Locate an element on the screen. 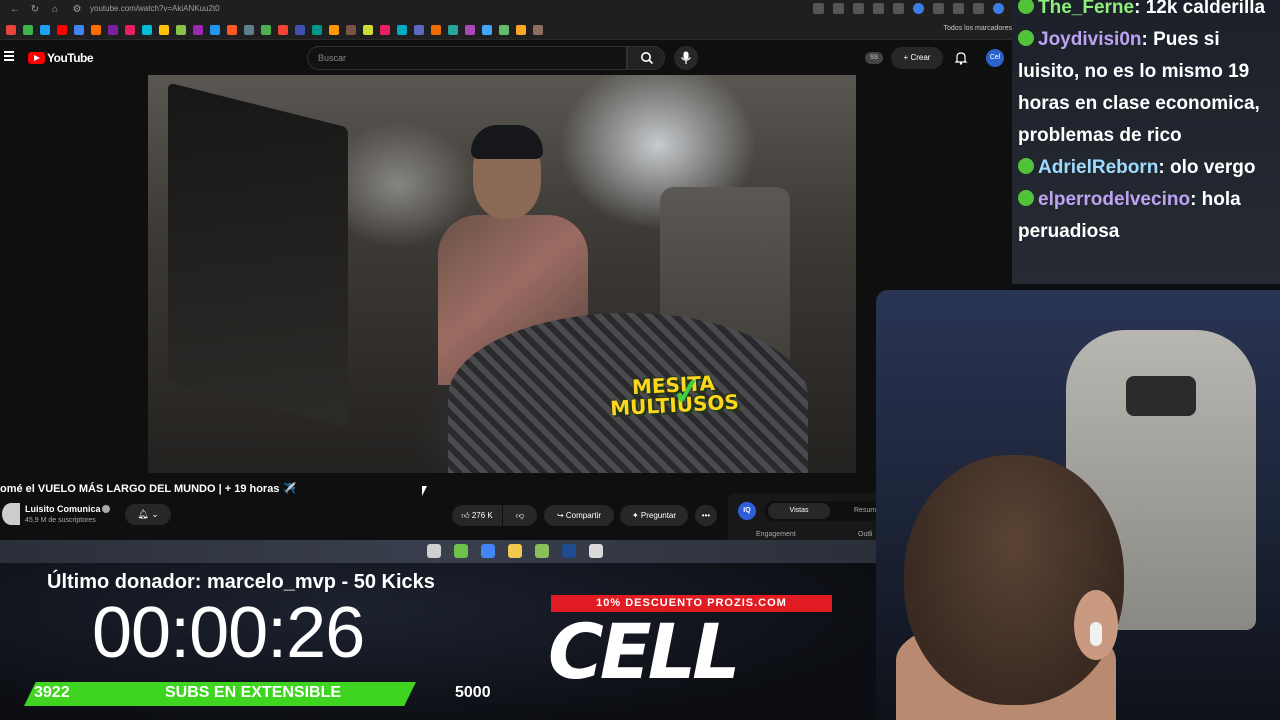 This screenshot has height=720, width=1280. zoom-icon is located at coordinates (818, 8).